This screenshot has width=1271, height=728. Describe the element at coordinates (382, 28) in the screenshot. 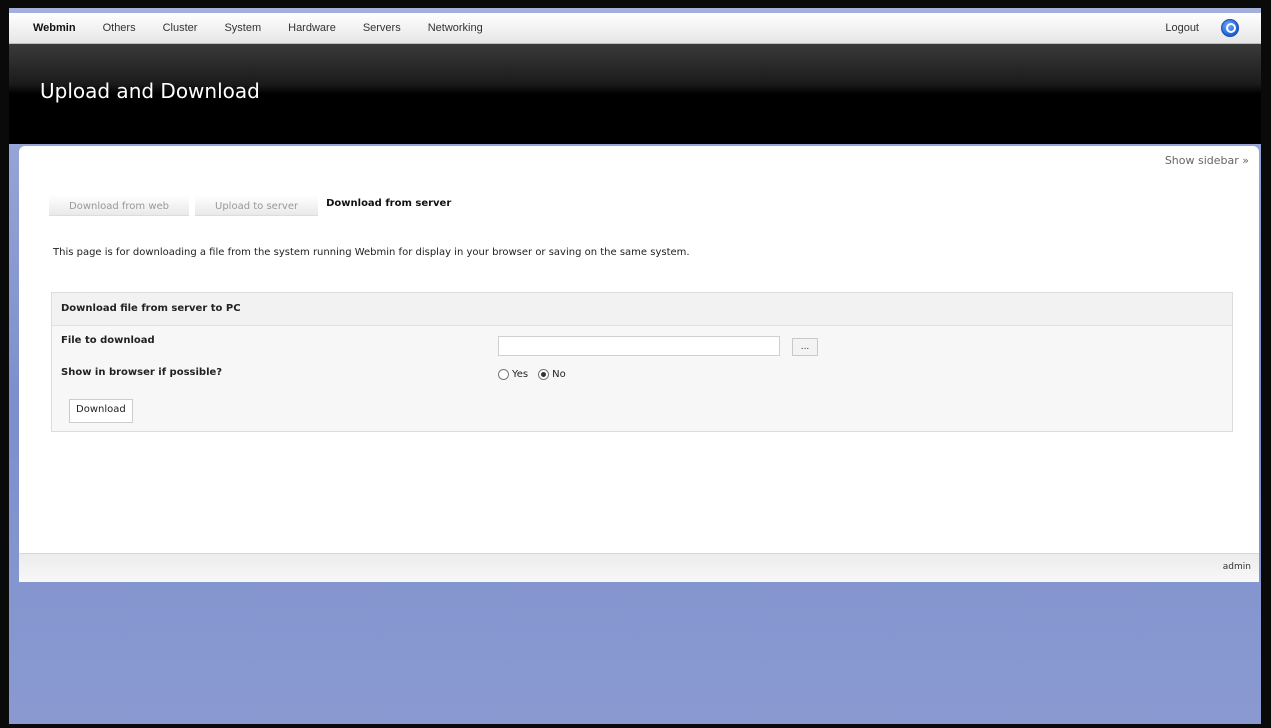

I see `nav-servers: Servers` at that location.